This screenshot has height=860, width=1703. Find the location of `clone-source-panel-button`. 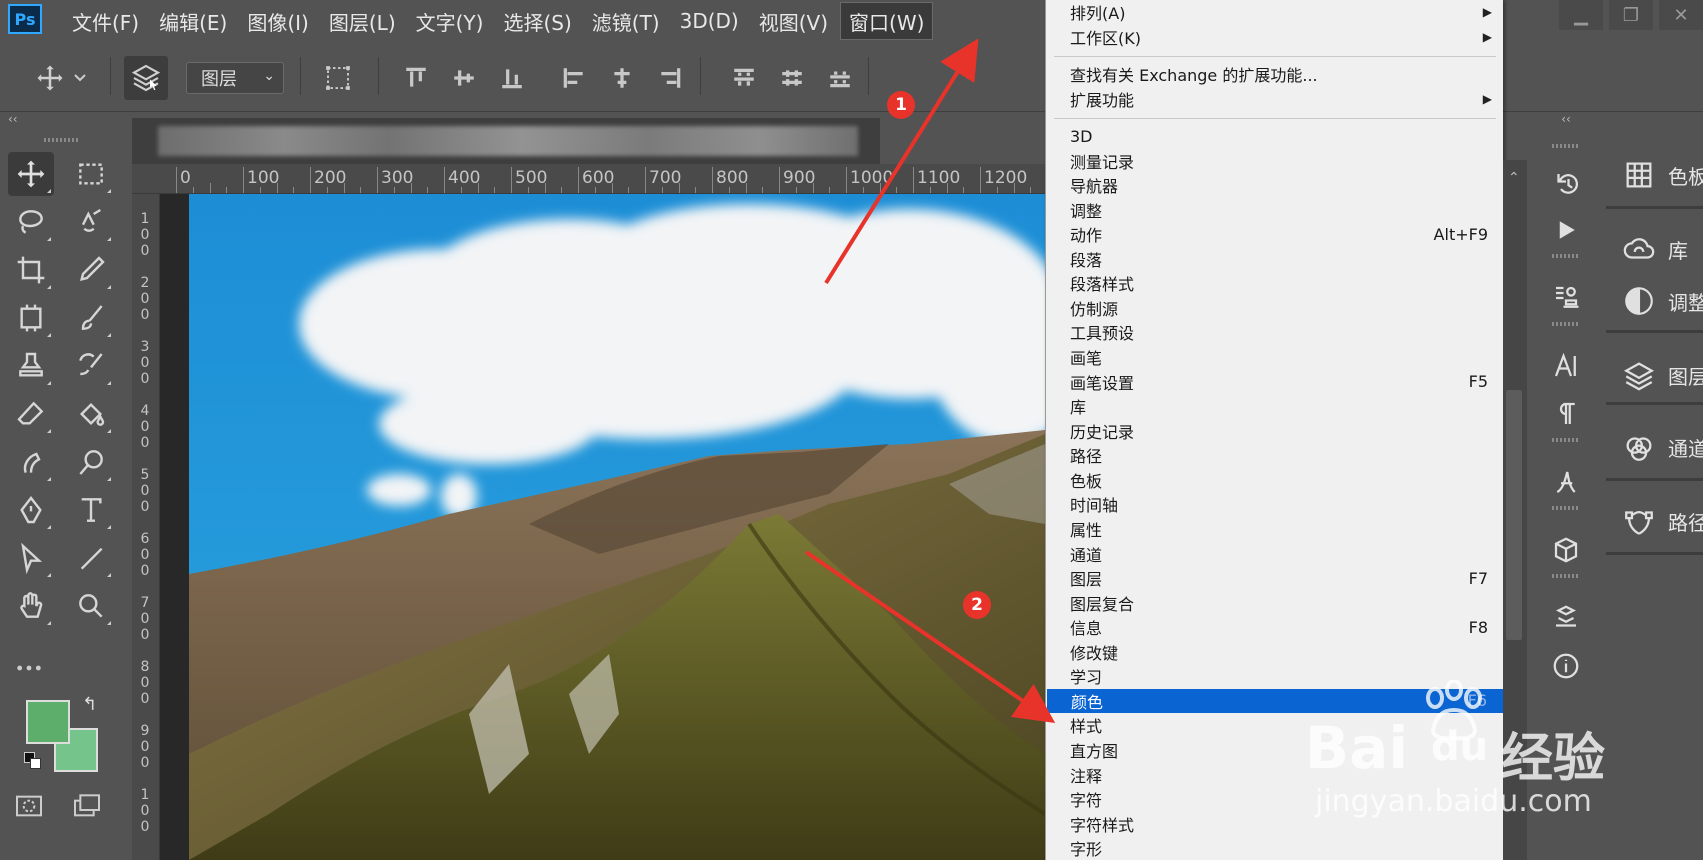

clone-source-panel-button is located at coordinates (1566, 298).